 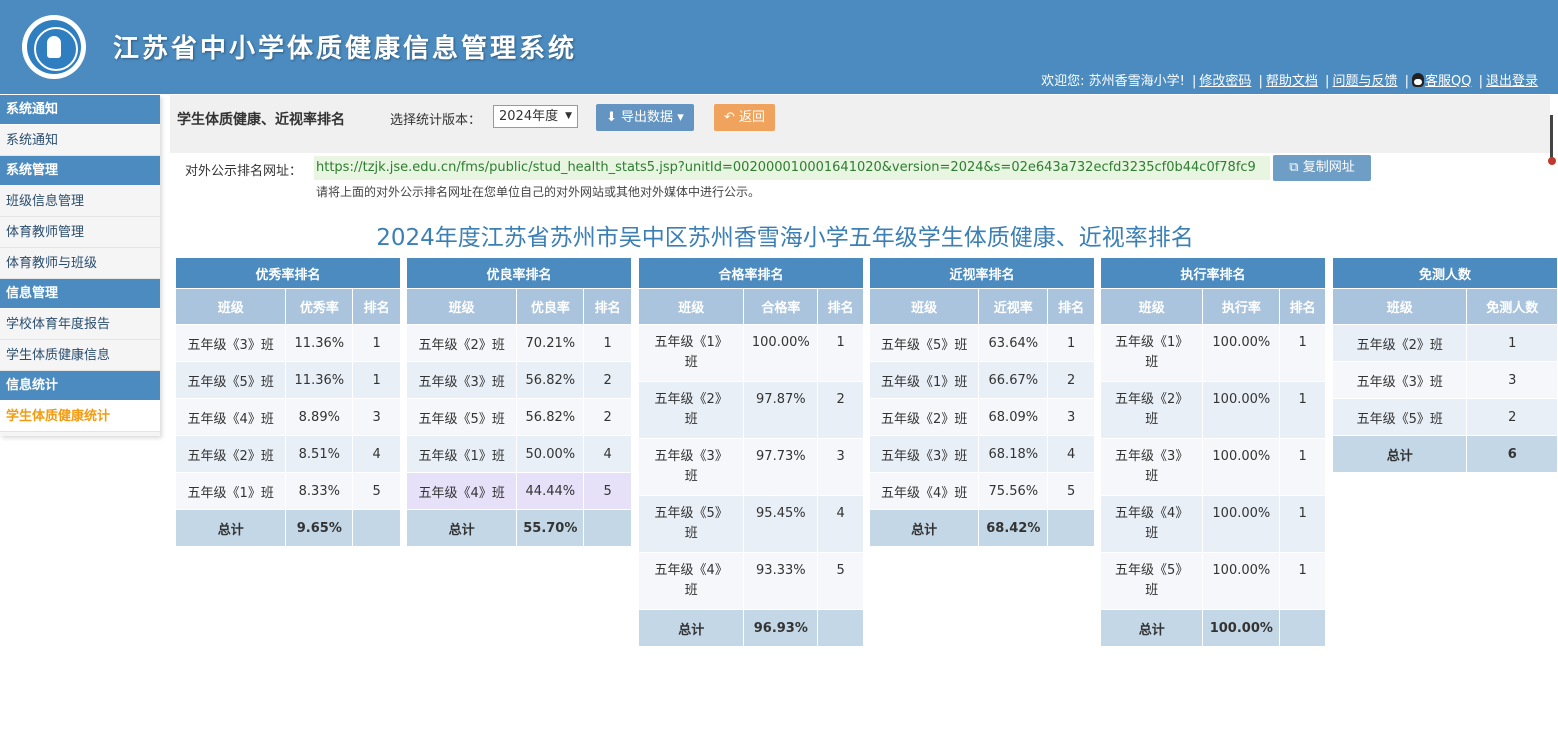 What do you see at coordinates (550, 528) in the screenshot?
I see `total-value: 55.70%` at bounding box center [550, 528].